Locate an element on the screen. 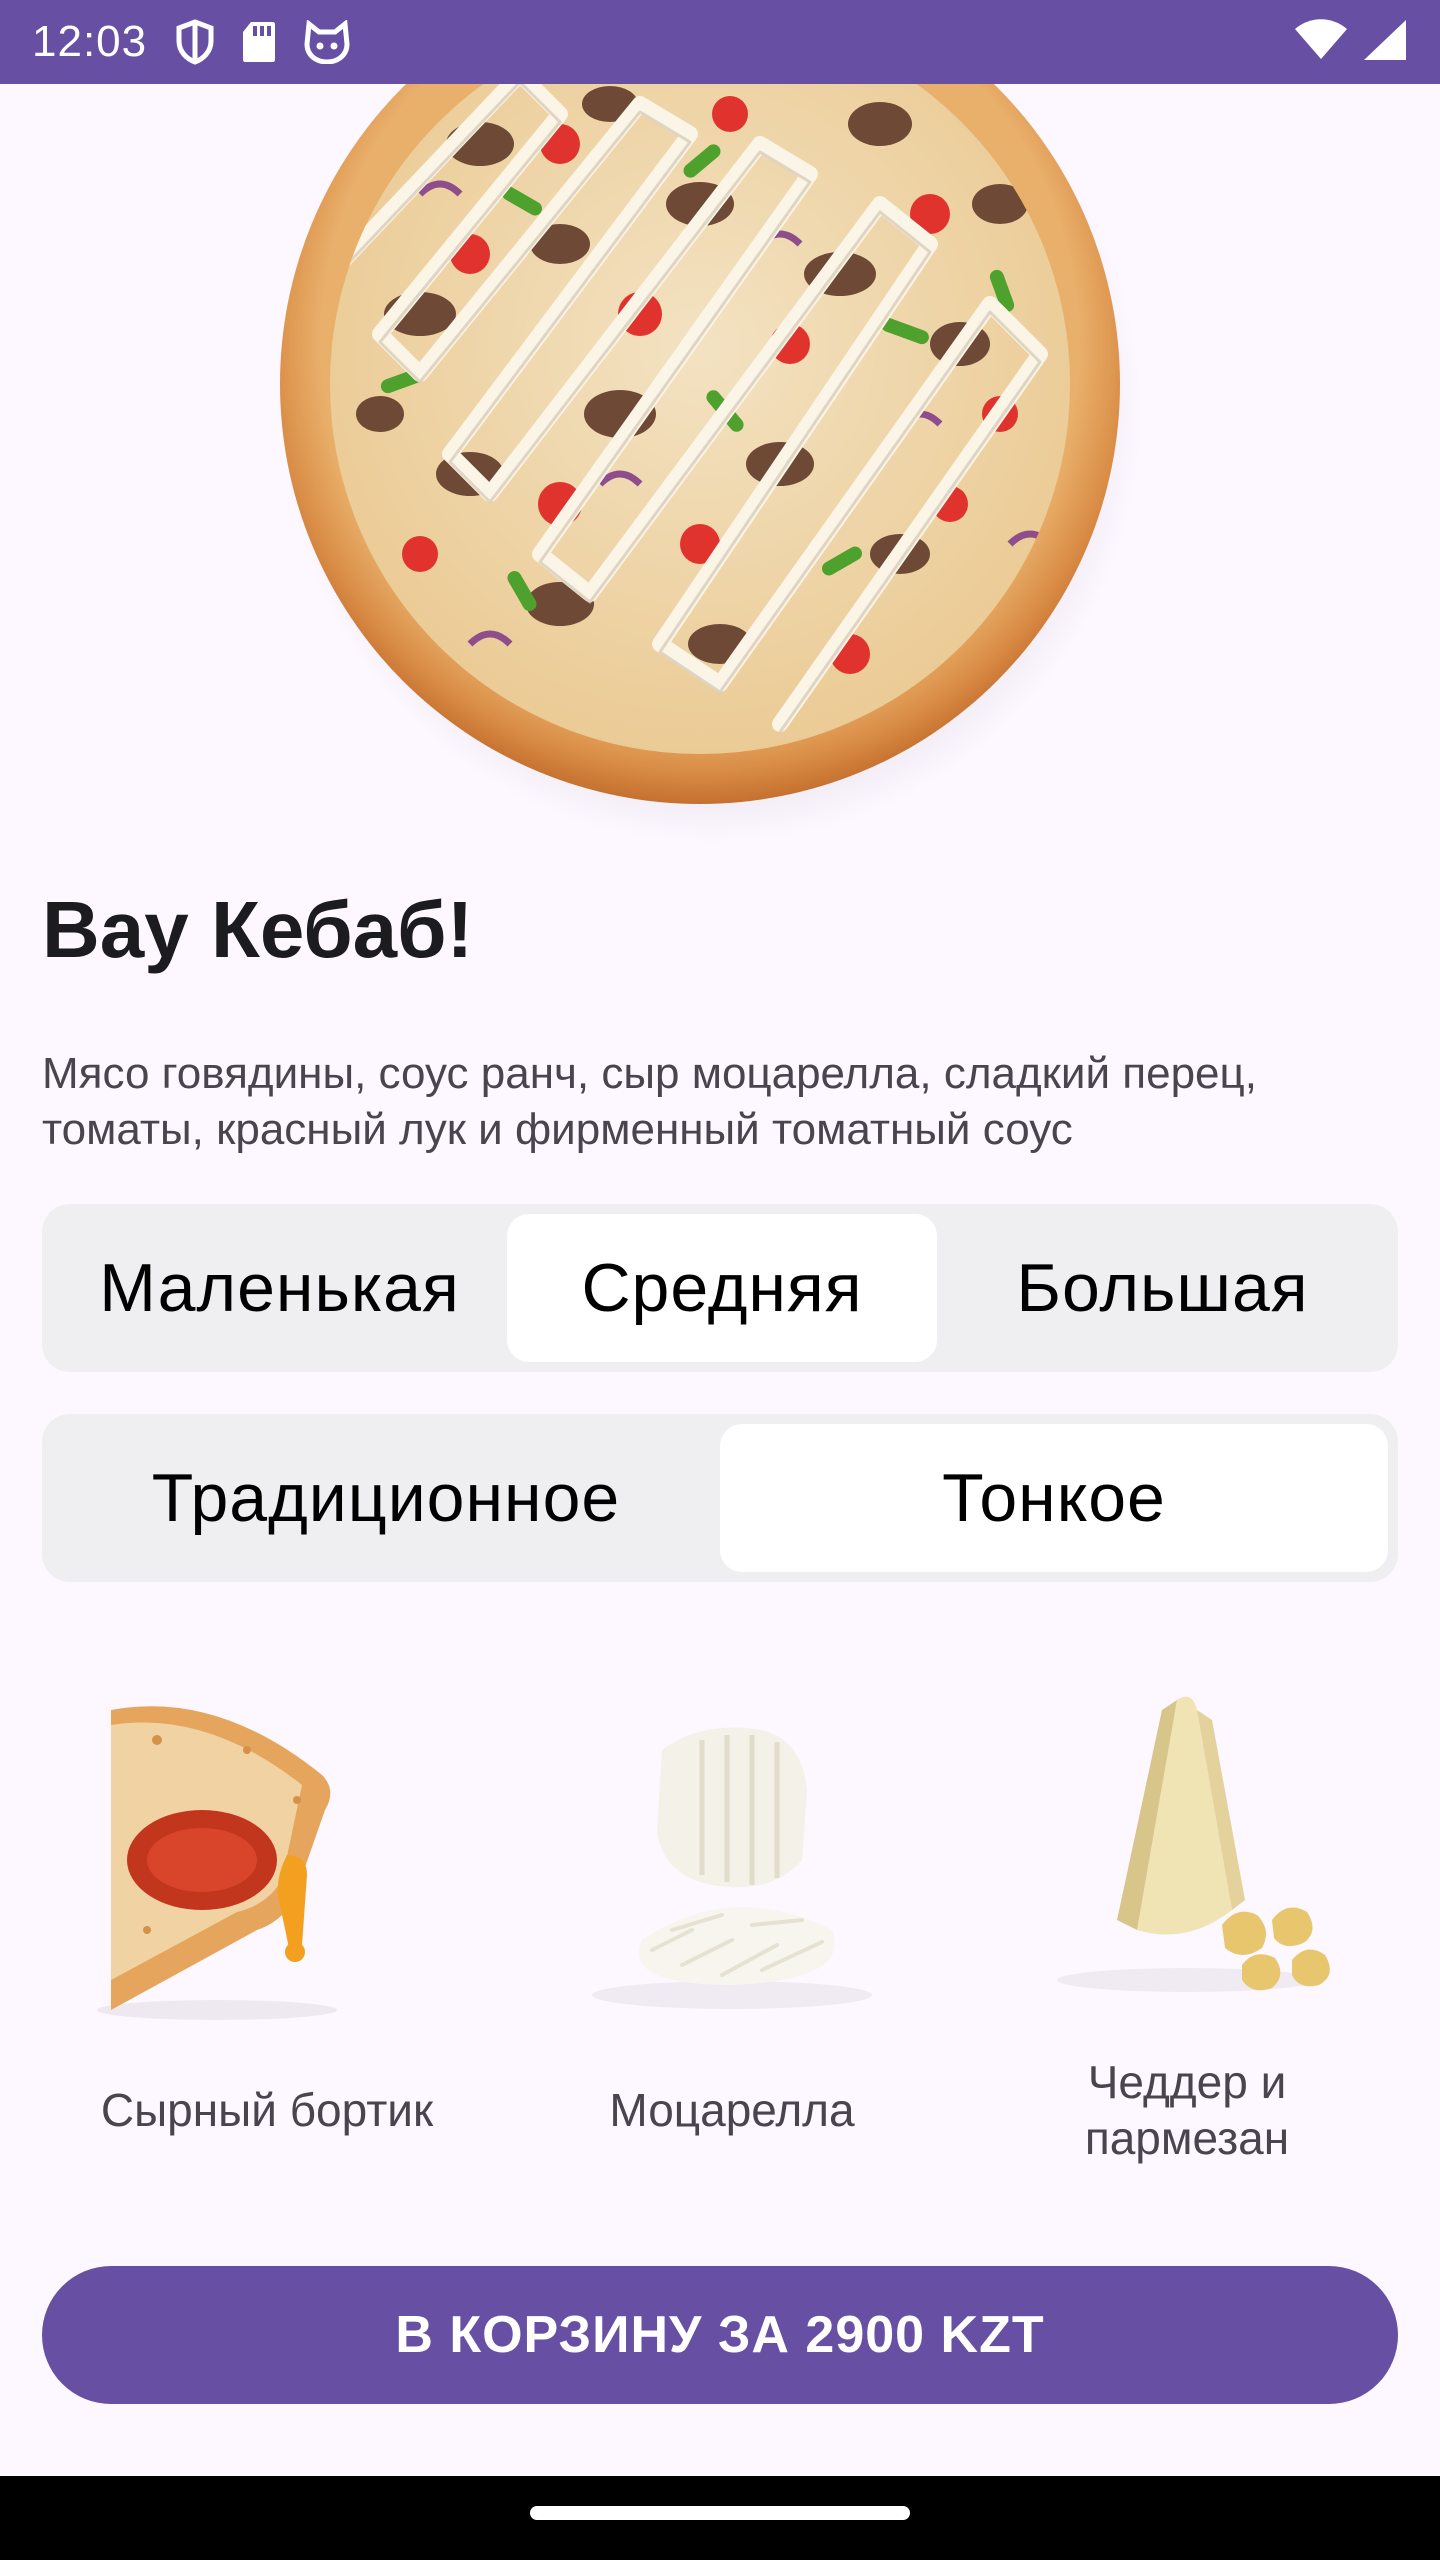 The image size is (1440, 2560). size-option-large: Большая is located at coordinates (1162, 1288).